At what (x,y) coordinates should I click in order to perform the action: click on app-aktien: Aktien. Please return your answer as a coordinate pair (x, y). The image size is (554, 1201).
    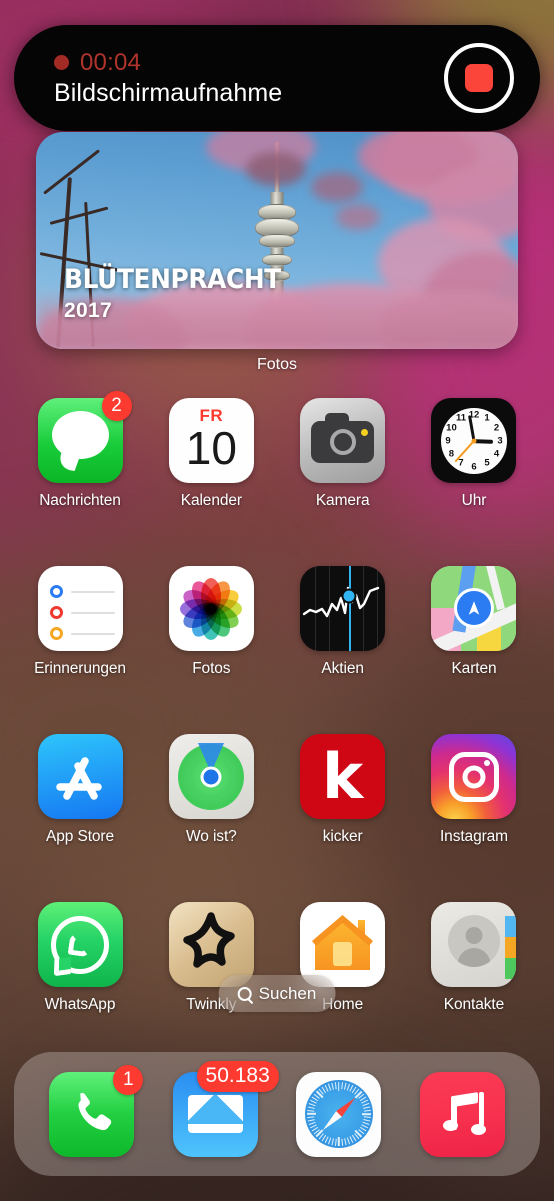
    Looking at the image, I should click on (343, 622).